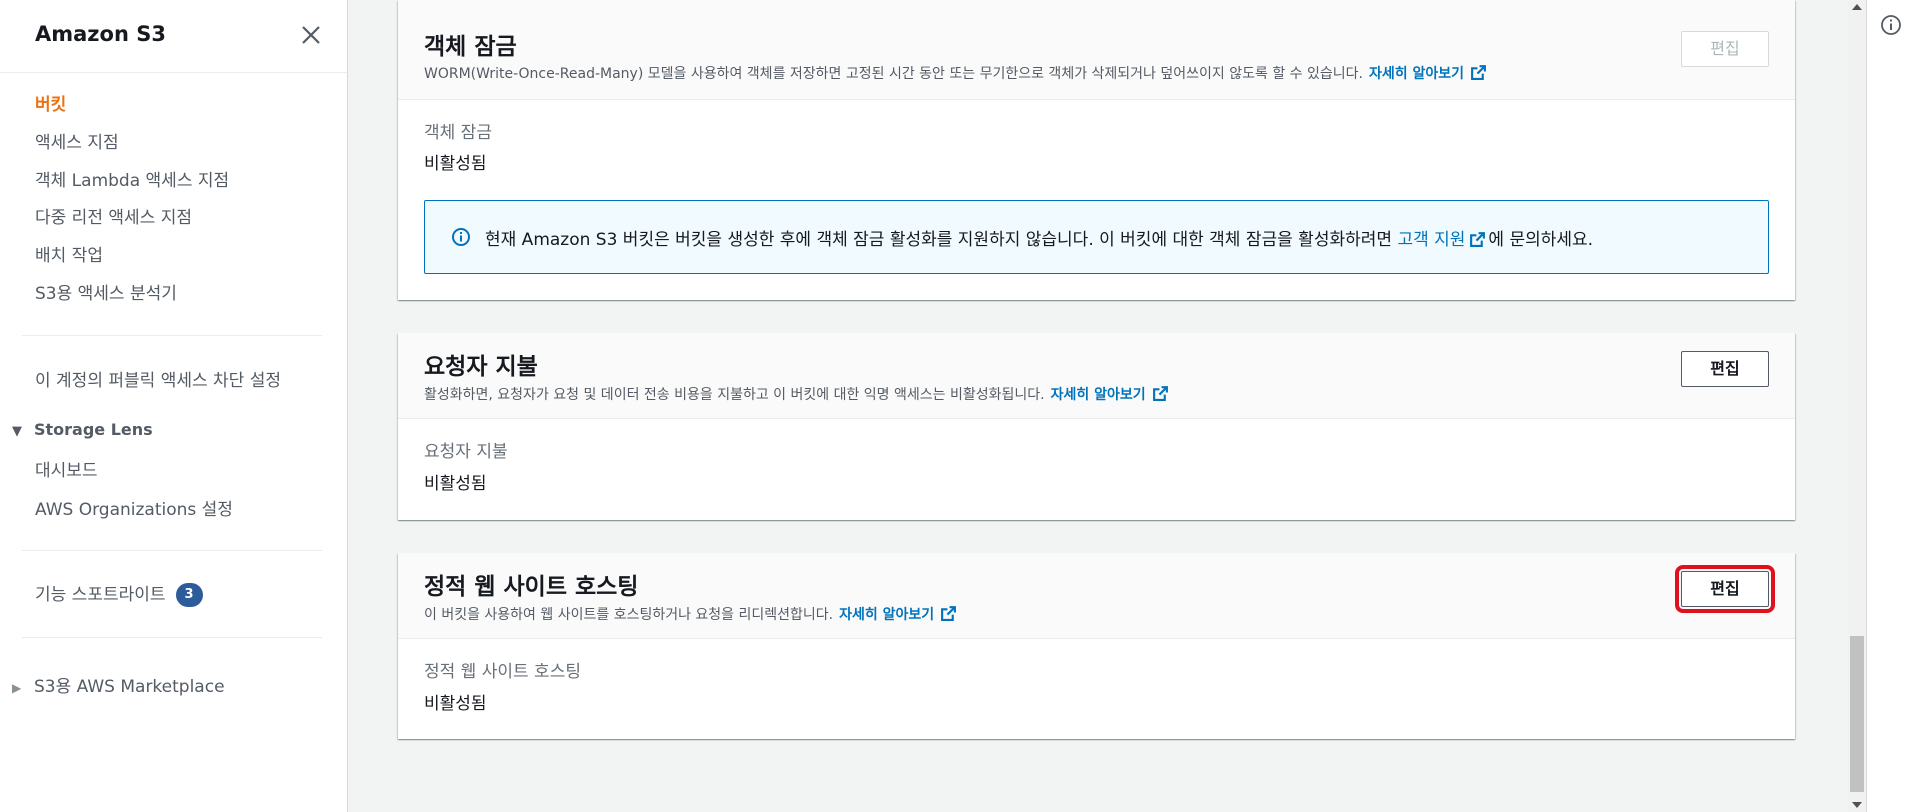  What do you see at coordinates (69, 253) in the screenshot?
I see `sidebar-item-batch-operations: 배치 작업` at bounding box center [69, 253].